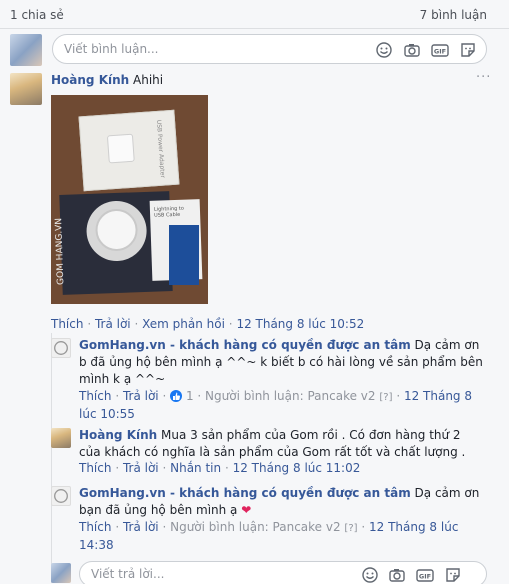 The image size is (509, 584). What do you see at coordinates (246, 510) in the screenshot?
I see `heart-icon: ❤` at bounding box center [246, 510].